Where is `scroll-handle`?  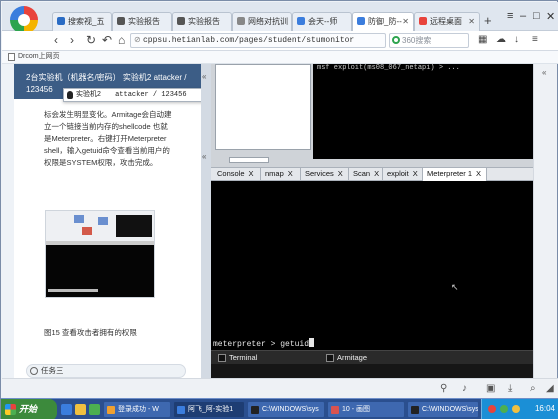
scroll-handle is located at coordinates (249, 160).